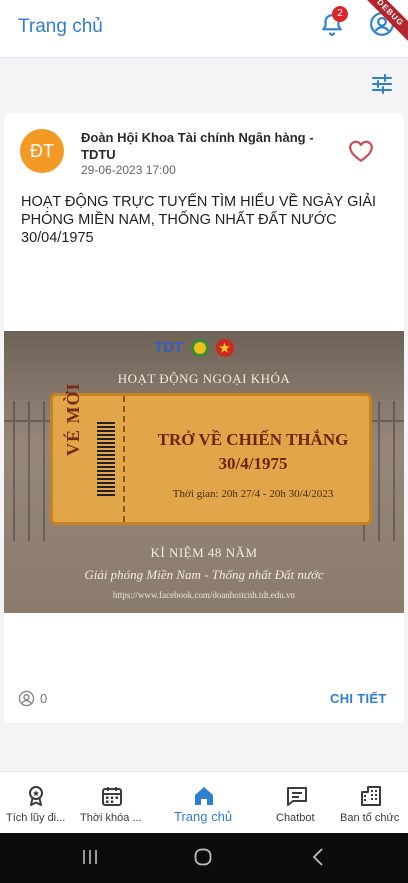 The height and width of the screenshot is (883, 408). I want to click on nav-label: Trang chủ, so click(203, 816).